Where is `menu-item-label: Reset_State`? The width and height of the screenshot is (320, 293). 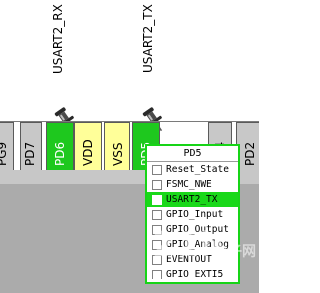
menu-item-label: Reset_State is located at coordinates (197, 169).